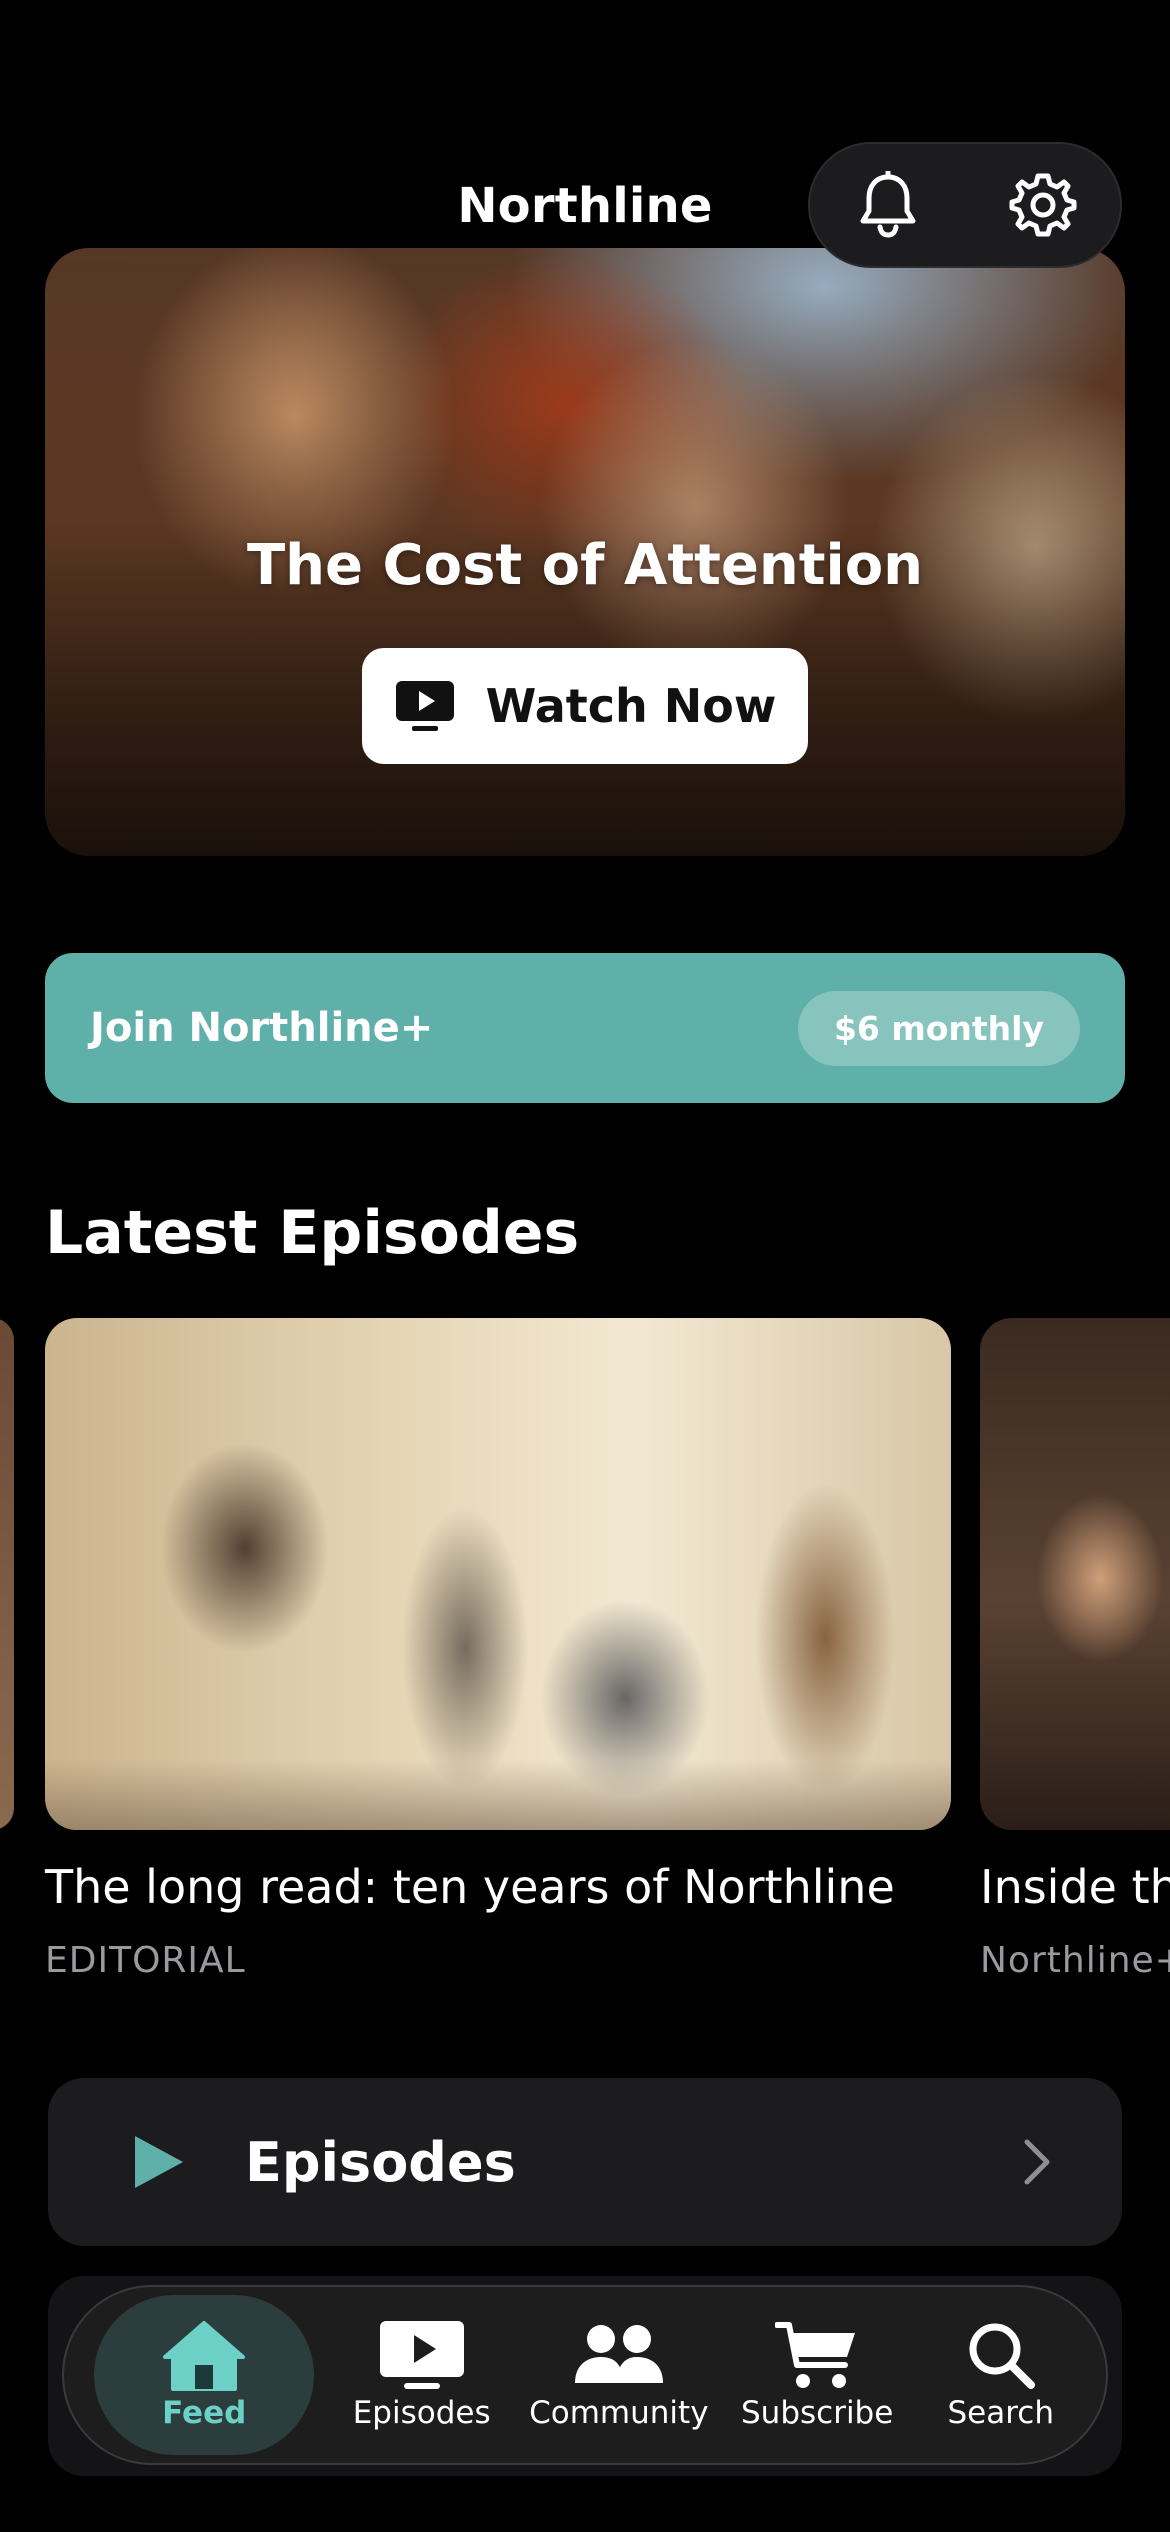 This screenshot has height=2532, width=1170. Describe the element at coordinates (965, 205) in the screenshot. I see `top-actions` at that location.